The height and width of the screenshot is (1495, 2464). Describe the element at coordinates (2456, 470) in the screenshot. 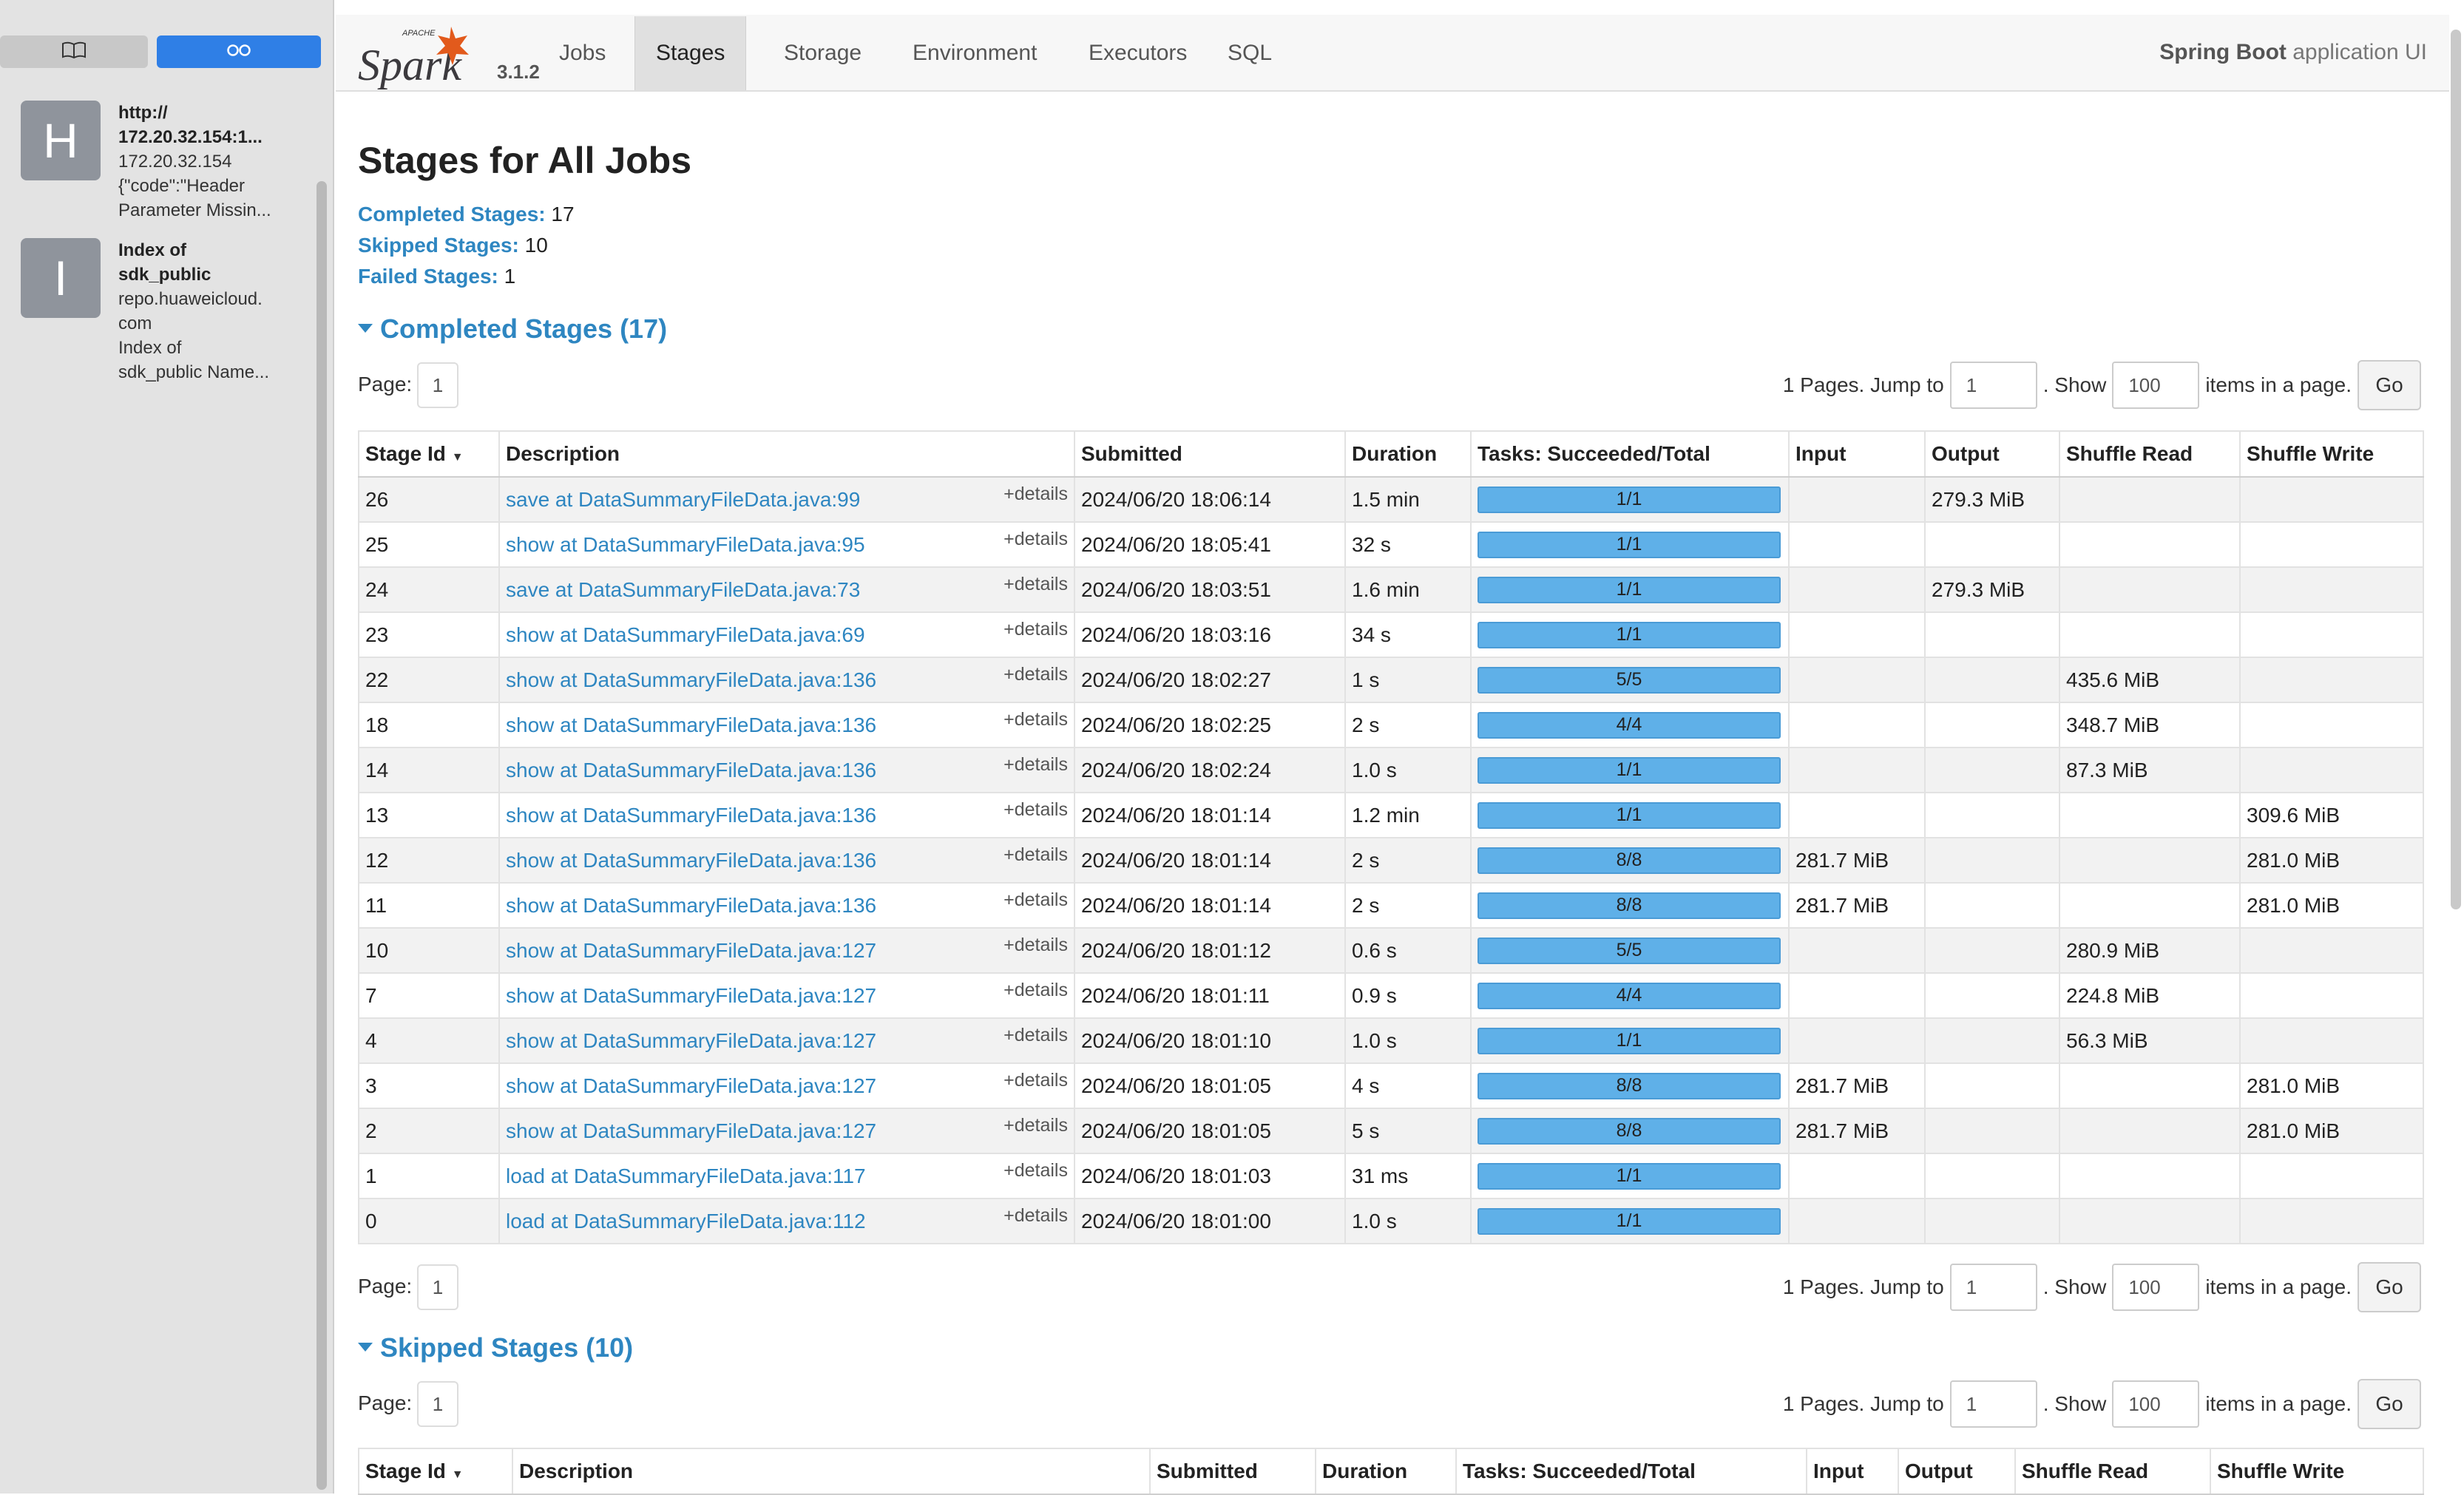

I see `page-scrollbar` at that location.